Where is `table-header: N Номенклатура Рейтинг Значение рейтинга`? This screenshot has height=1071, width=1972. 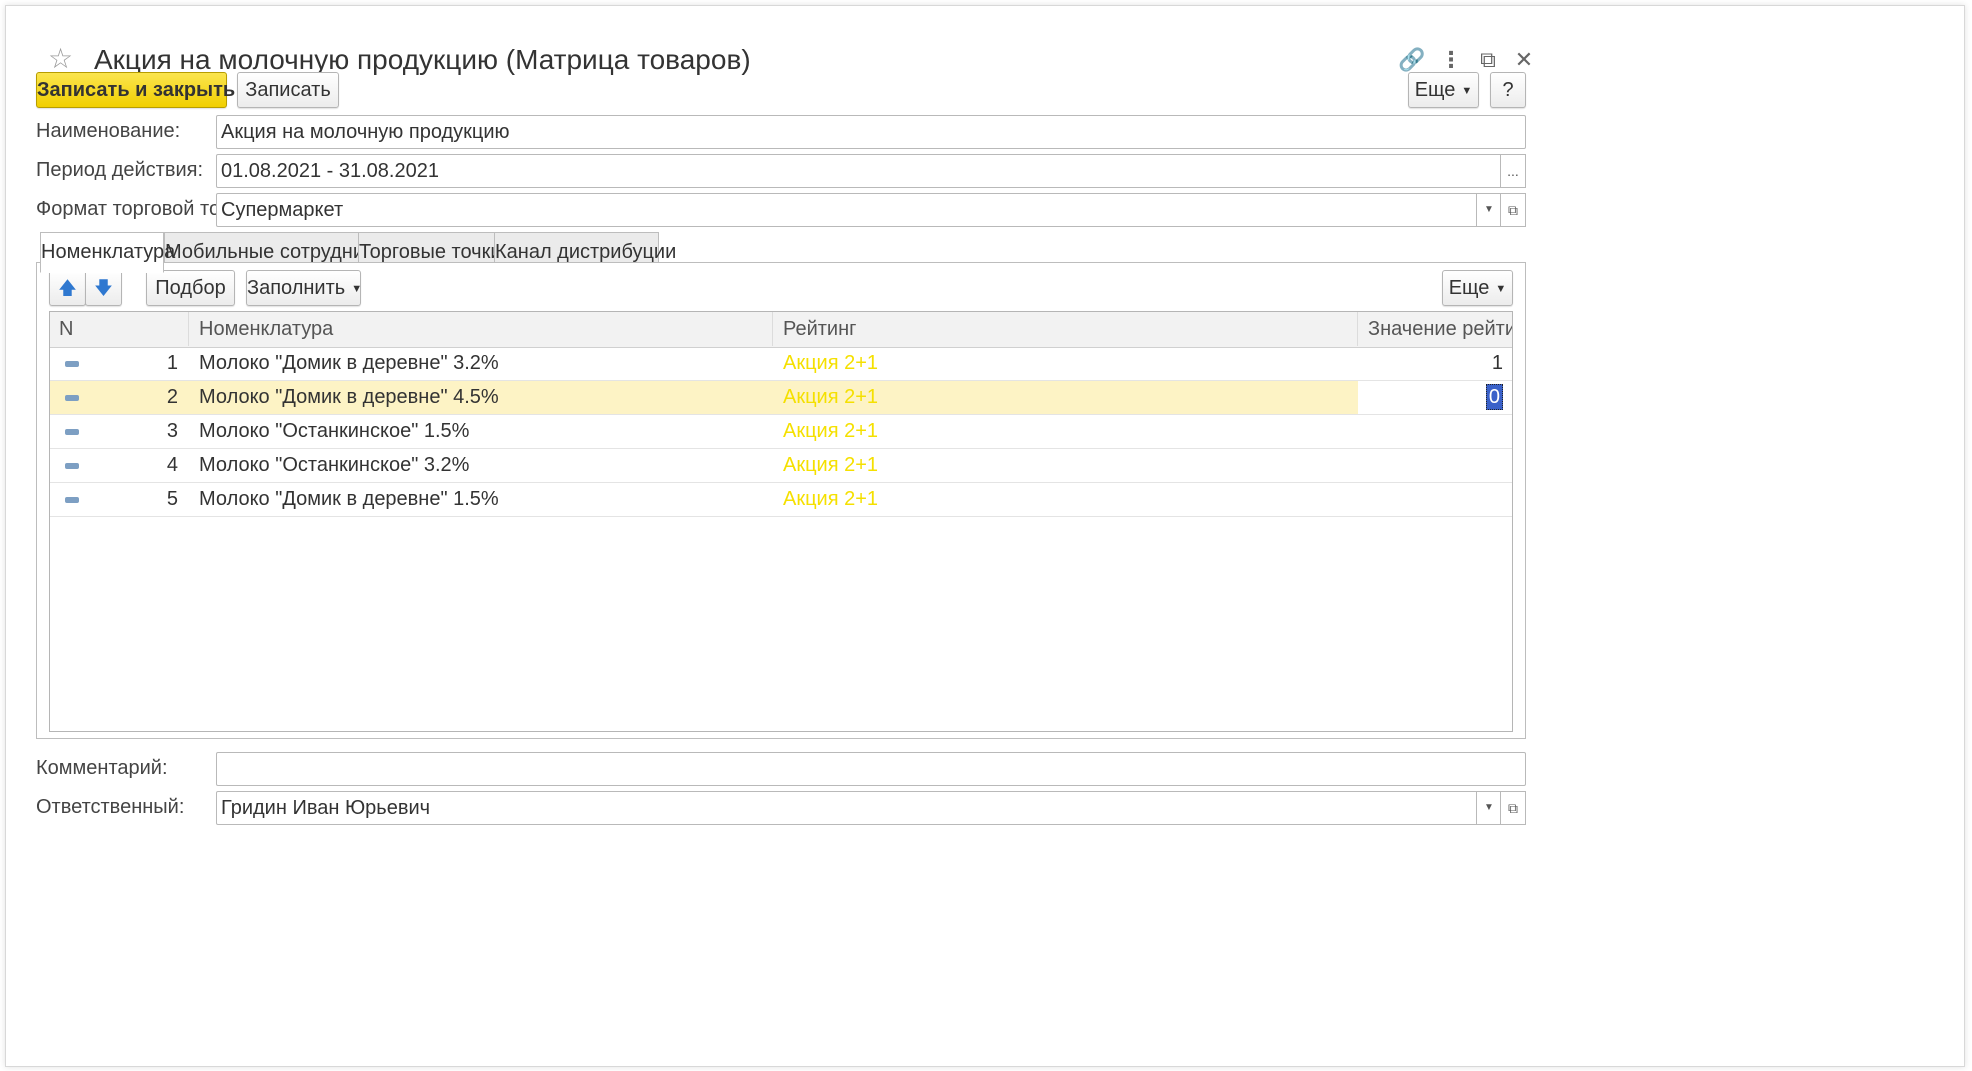
table-header: N Номенклатура Рейтинг Значение рейтинга is located at coordinates (781, 330).